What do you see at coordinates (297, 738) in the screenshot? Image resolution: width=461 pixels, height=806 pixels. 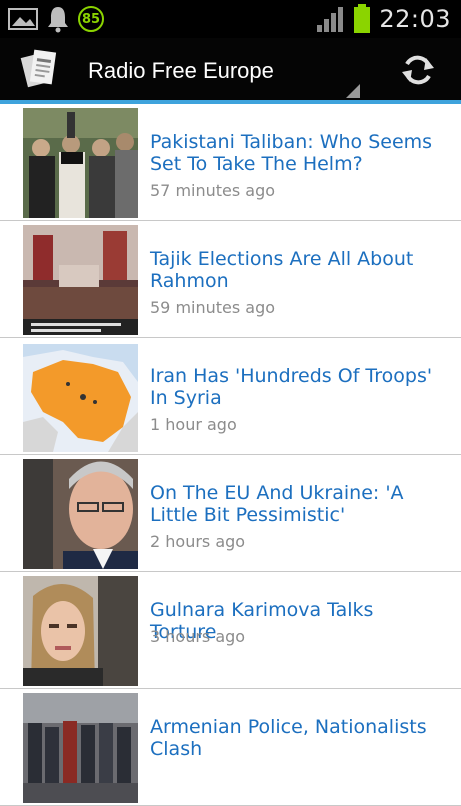 I see `article-headline: Armenian Police, Nationalists Clash` at bounding box center [297, 738].